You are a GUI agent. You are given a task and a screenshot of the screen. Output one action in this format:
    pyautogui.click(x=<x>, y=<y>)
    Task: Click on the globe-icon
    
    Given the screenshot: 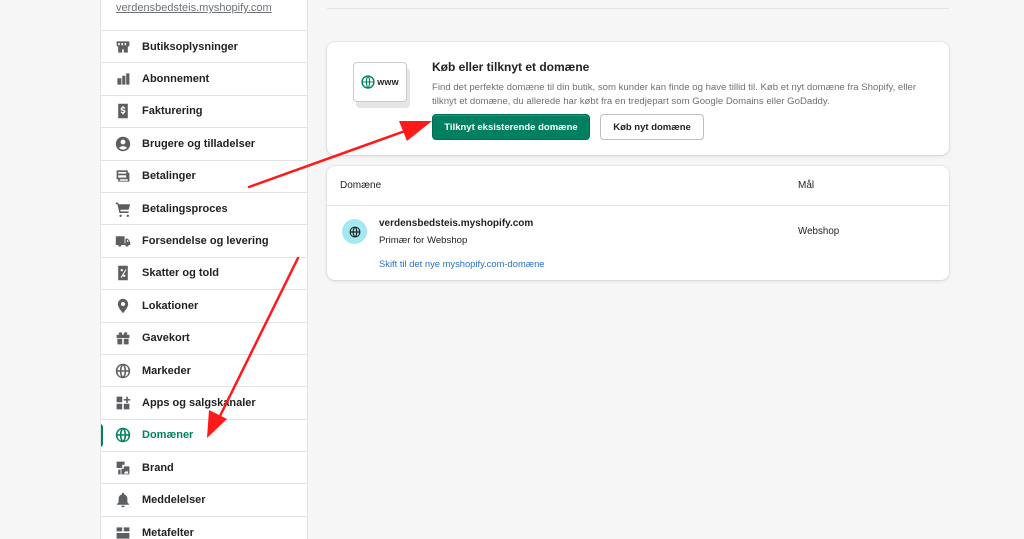 What is the action you would take?
    pyautogui.click(x=123, y=371)
    